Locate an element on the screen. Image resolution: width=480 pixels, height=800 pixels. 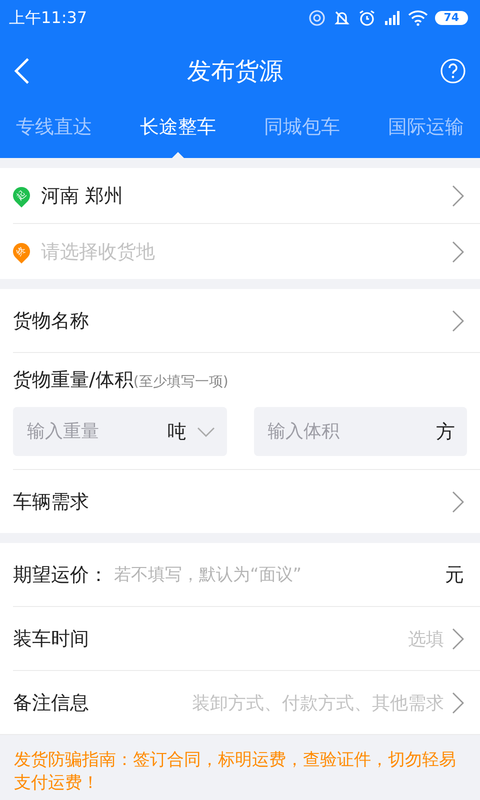
wifi-icon is located at coordinates (418, 18).